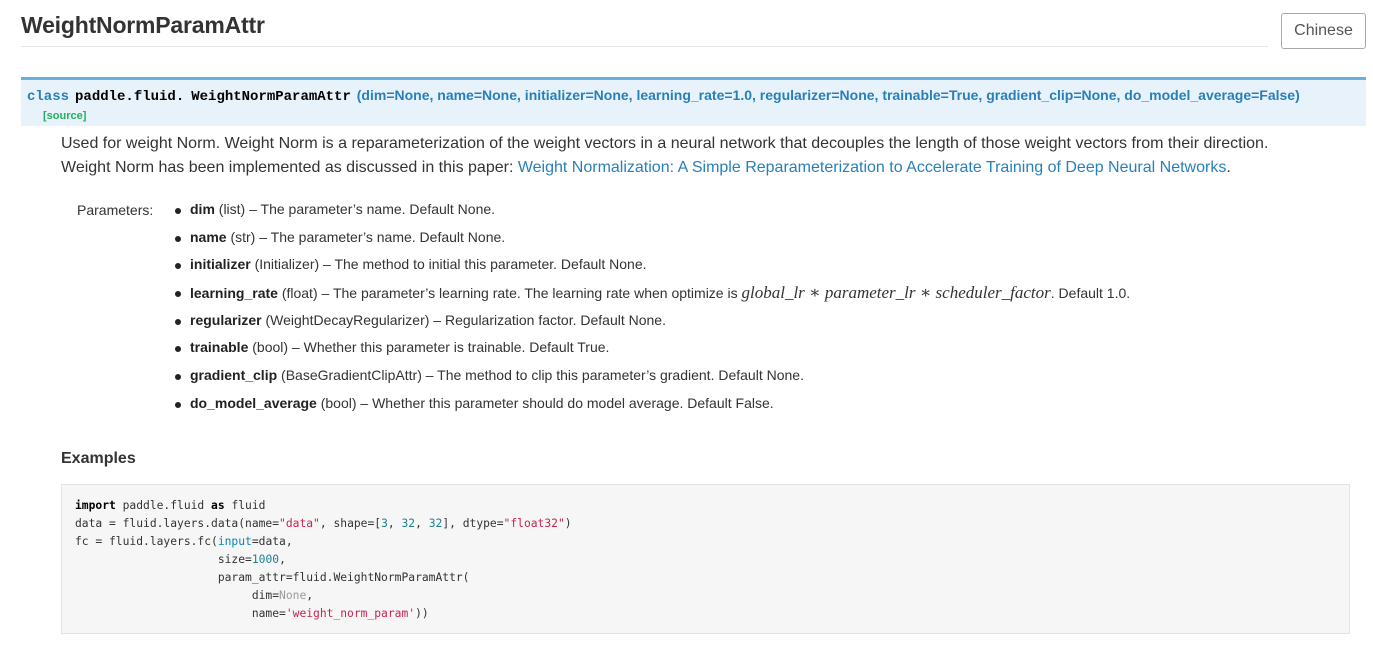 This screenshot has width=1373, height=662. What do you see at coordinates (1323, 31) in the screenshot?
I see `language-toggle-button: Chinese` at bounding box center [1323, 31].